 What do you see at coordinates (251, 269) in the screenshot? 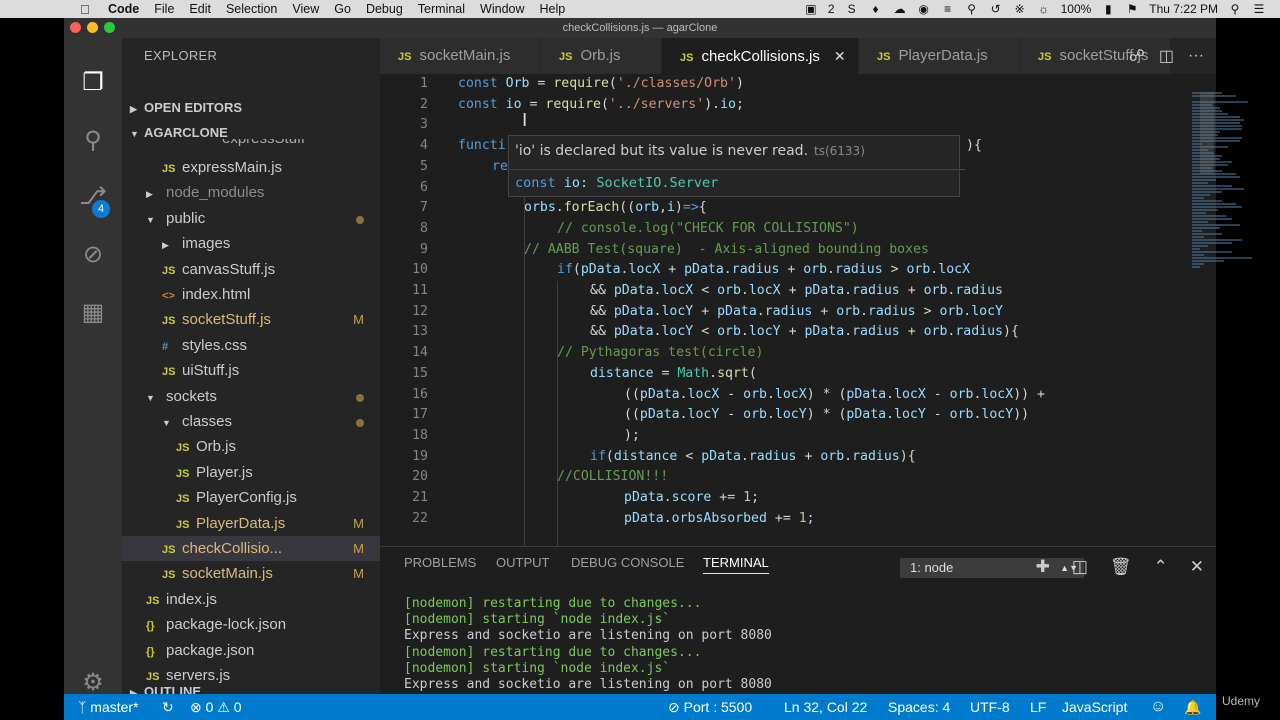
I see `file-canvasstuff-js: JS canvasStuff.js` at bounding box center [251, 269].